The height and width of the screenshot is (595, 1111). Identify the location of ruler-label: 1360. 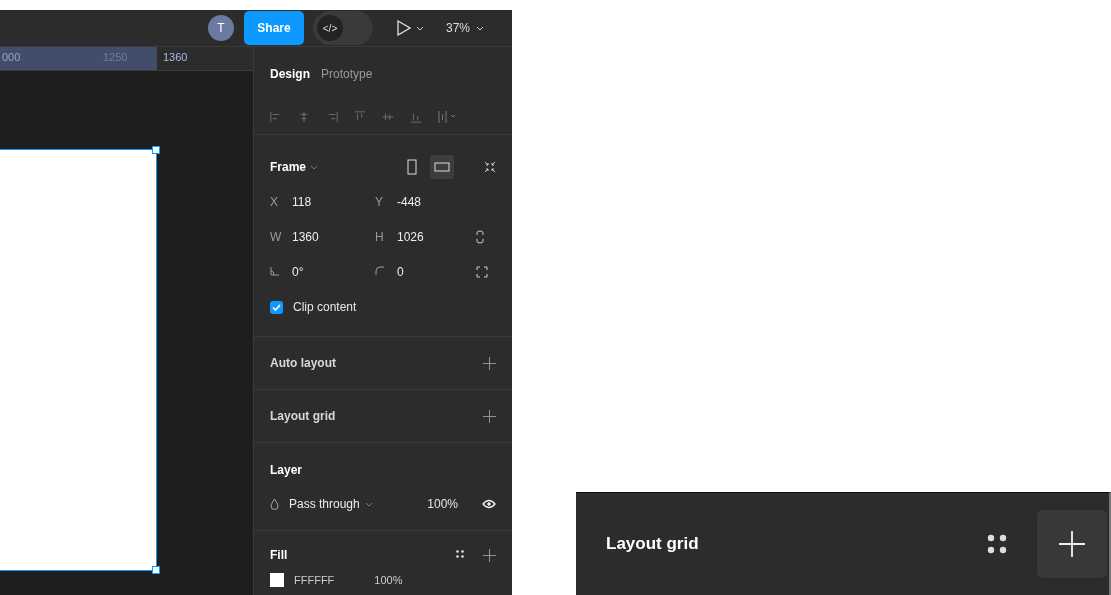
(175, 58).